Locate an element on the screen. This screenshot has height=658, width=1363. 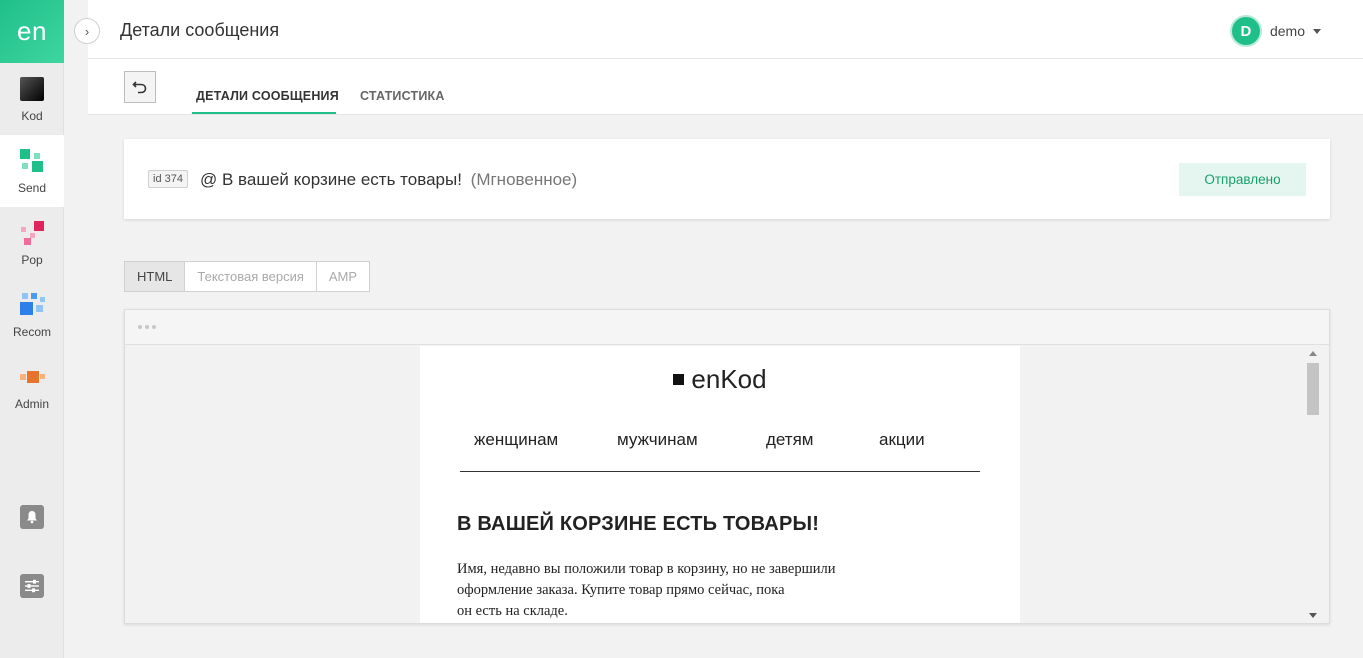
scroll-down-icon is located at coordinates (1313, 615).